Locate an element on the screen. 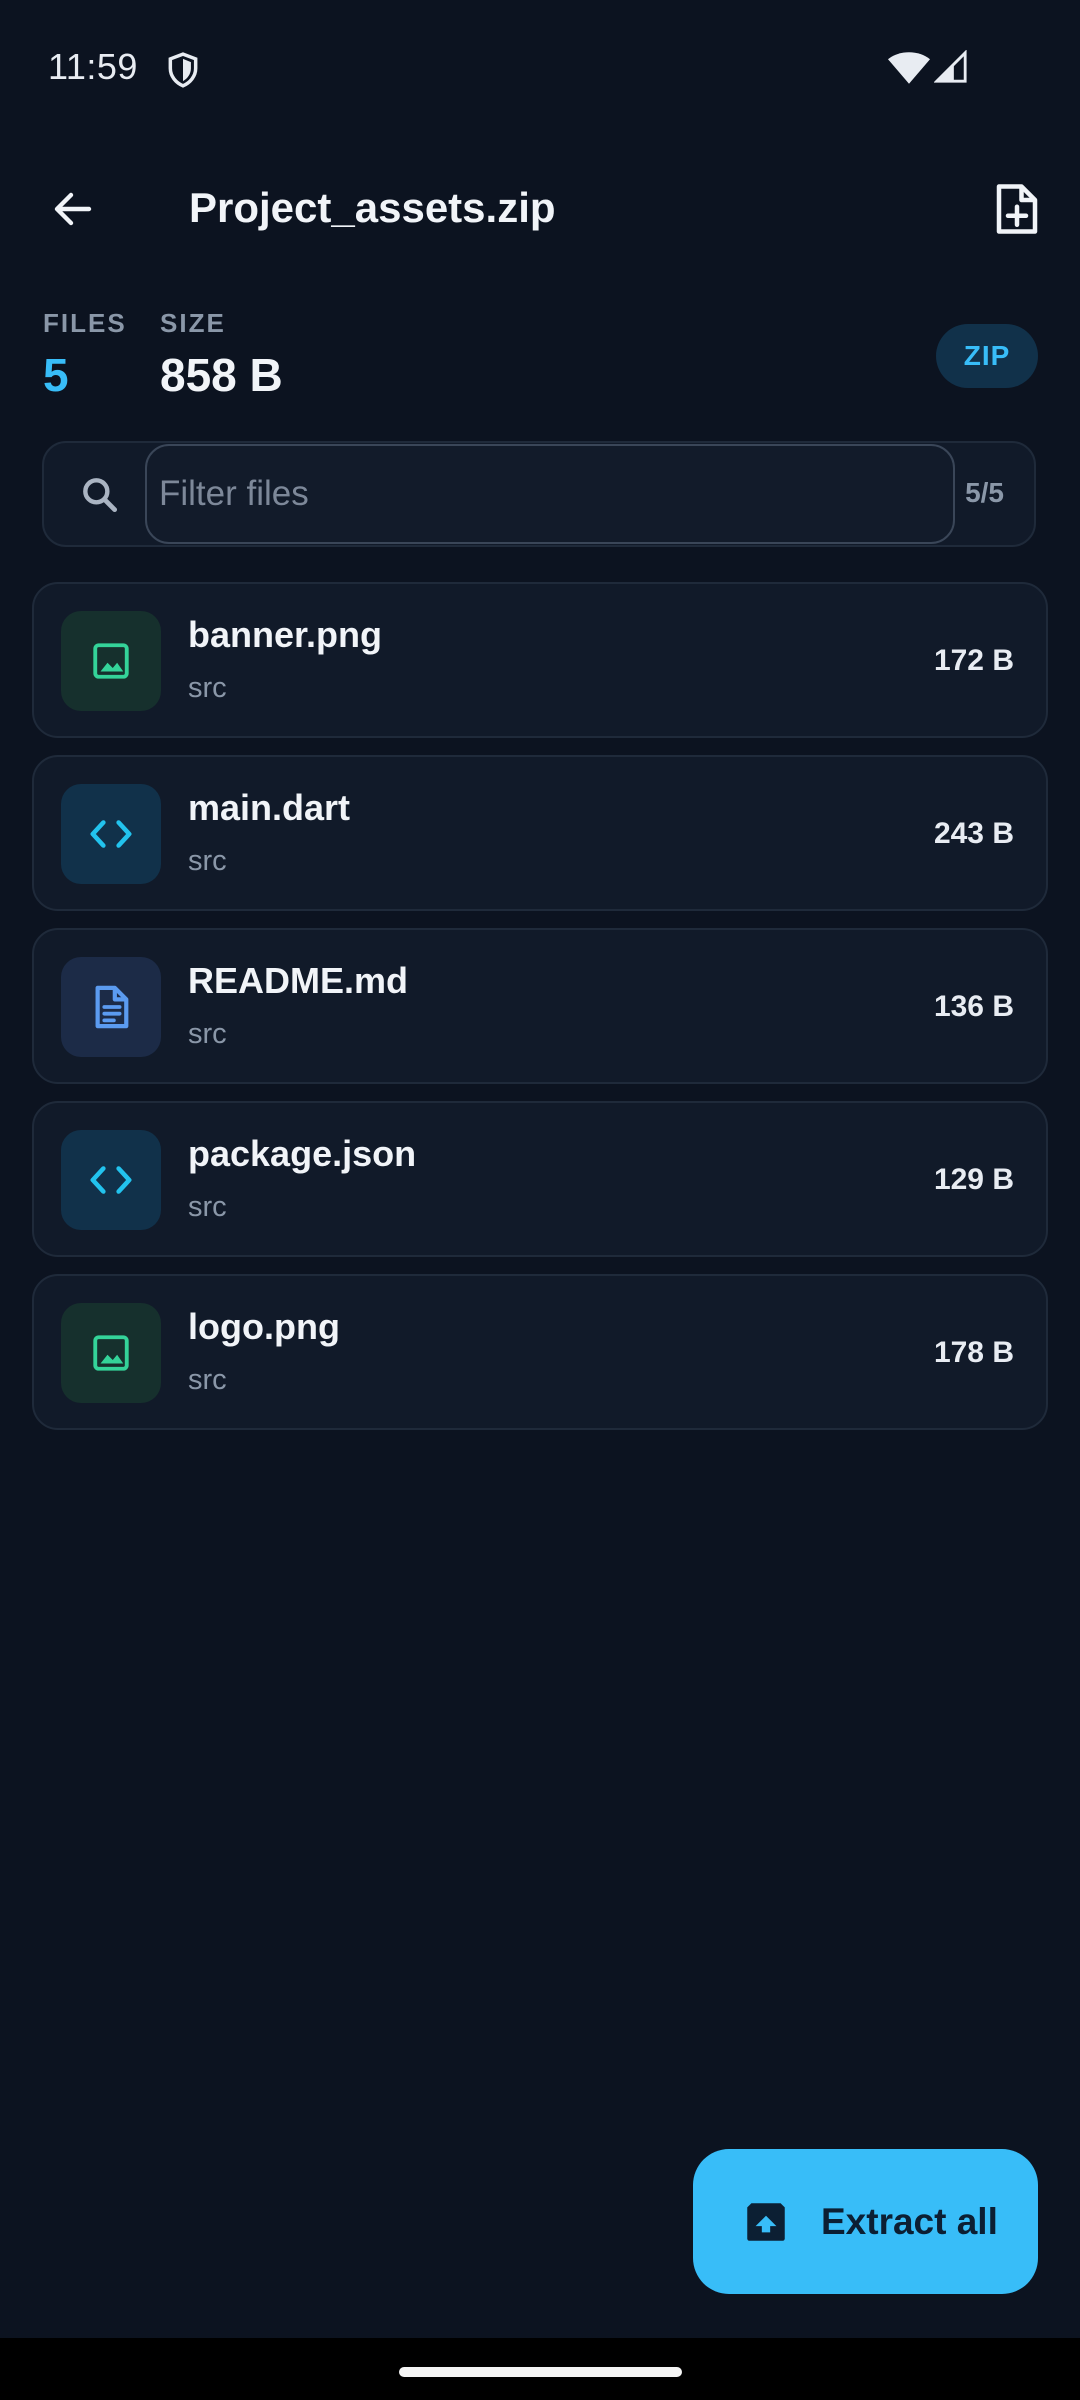 The height and width of the screenshot is (2400, 1080). status-bar: 11:59 is located at coordinates (540, 65).